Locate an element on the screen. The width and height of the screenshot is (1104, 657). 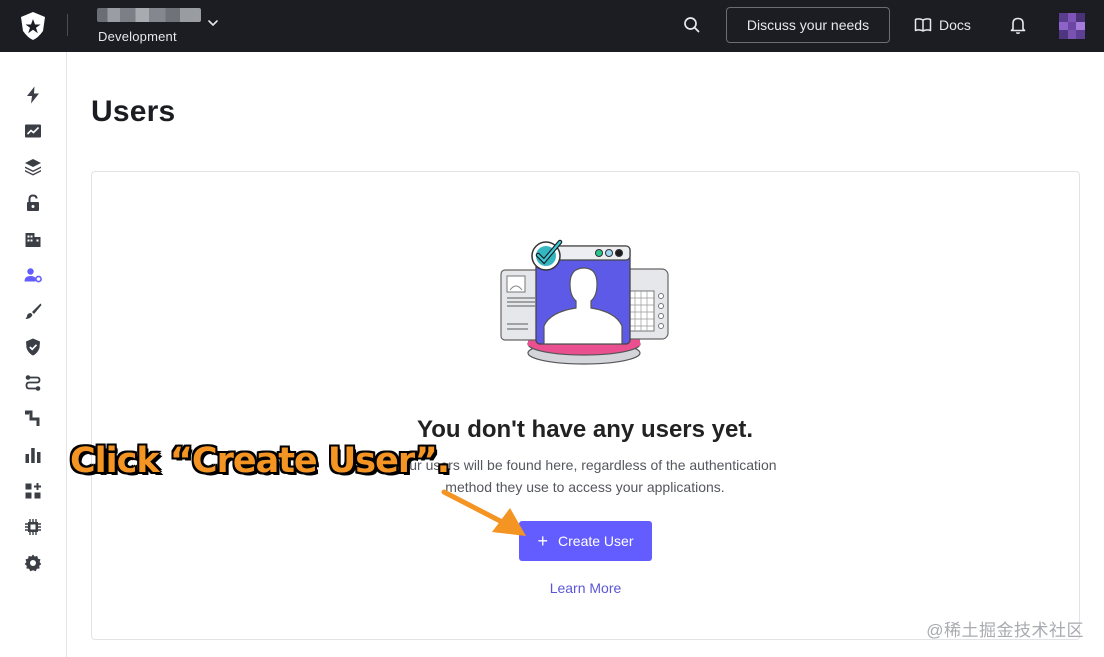
lock-icon is located at coordinates (33, 203).